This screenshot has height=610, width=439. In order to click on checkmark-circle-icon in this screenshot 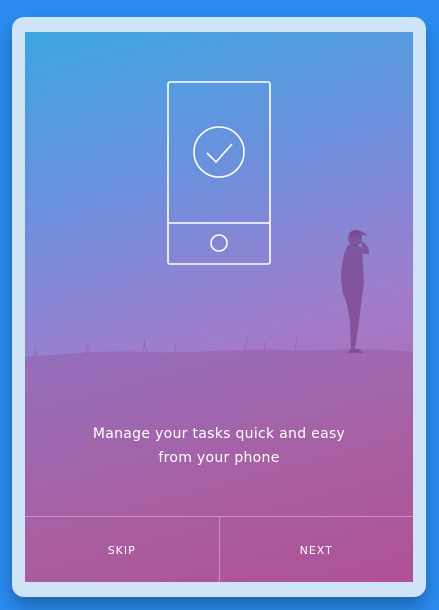, I will do `click(219, 152)`.